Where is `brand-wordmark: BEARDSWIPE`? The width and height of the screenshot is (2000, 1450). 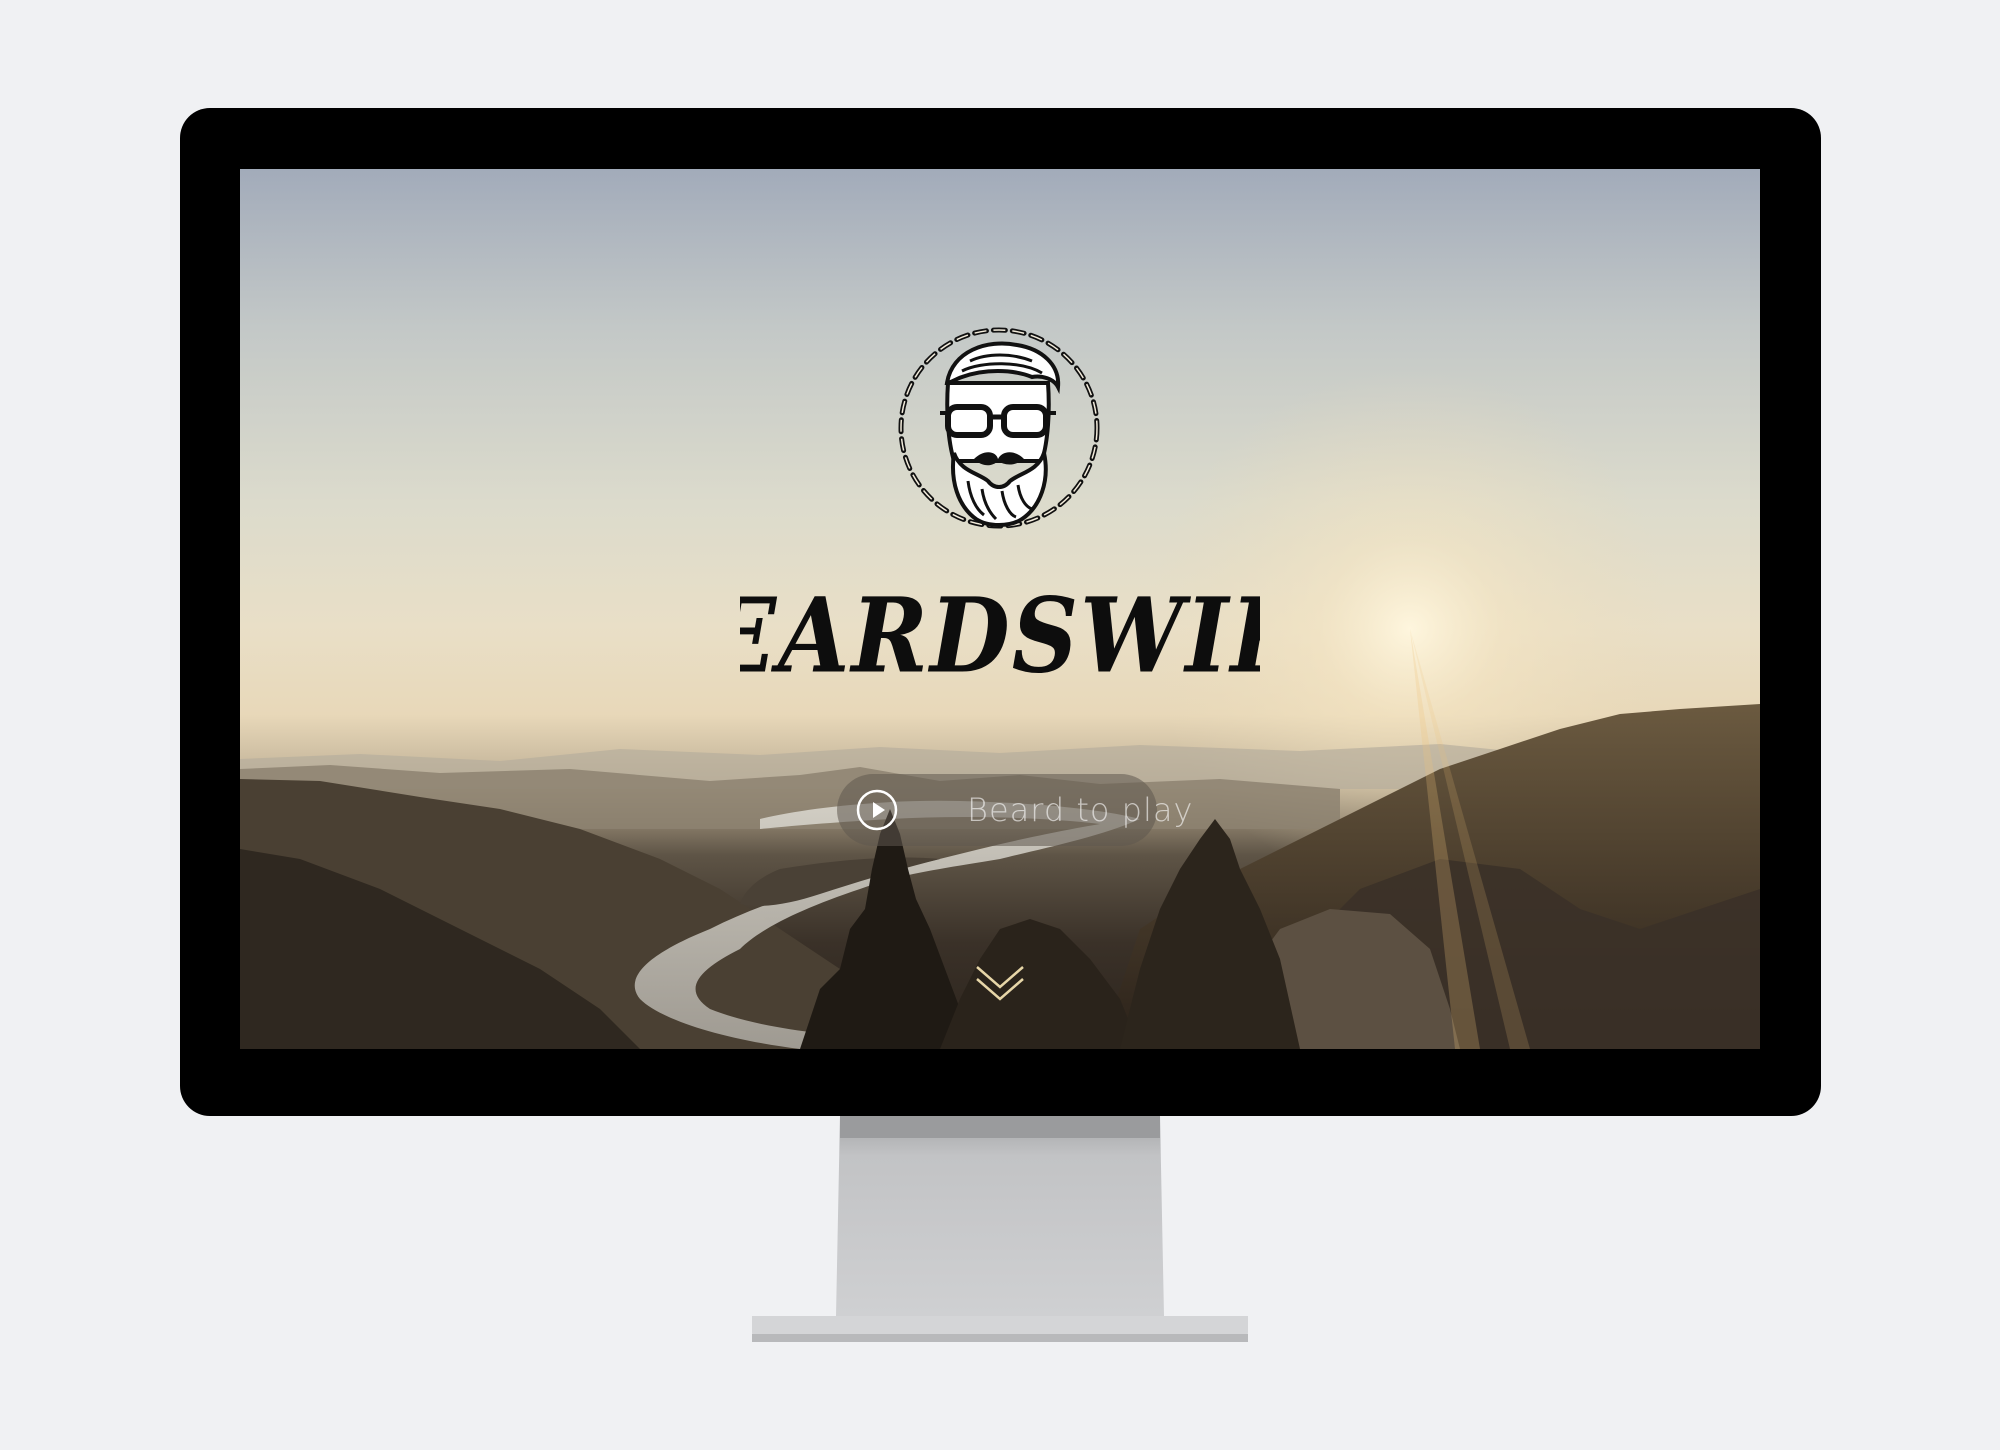
brand-wordmark: BEARDSWIPE is located at coordinates (1000, 635).